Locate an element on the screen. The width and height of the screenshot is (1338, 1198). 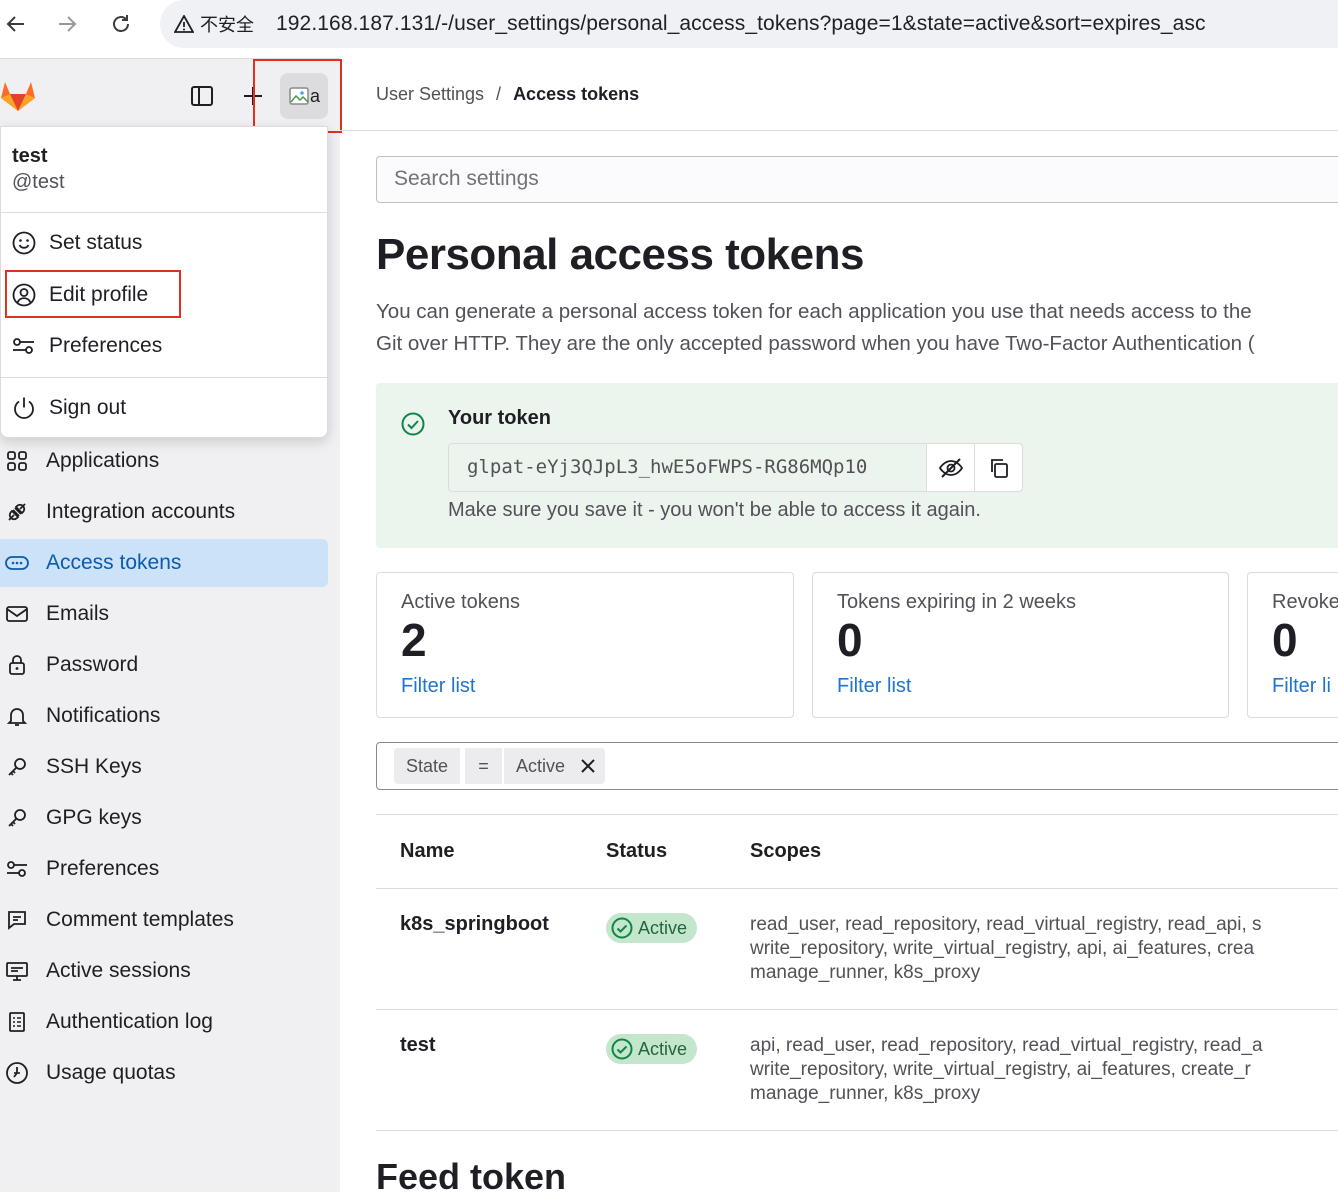
sidebar-item-emails: Emails is located at coordinates (164, 614).